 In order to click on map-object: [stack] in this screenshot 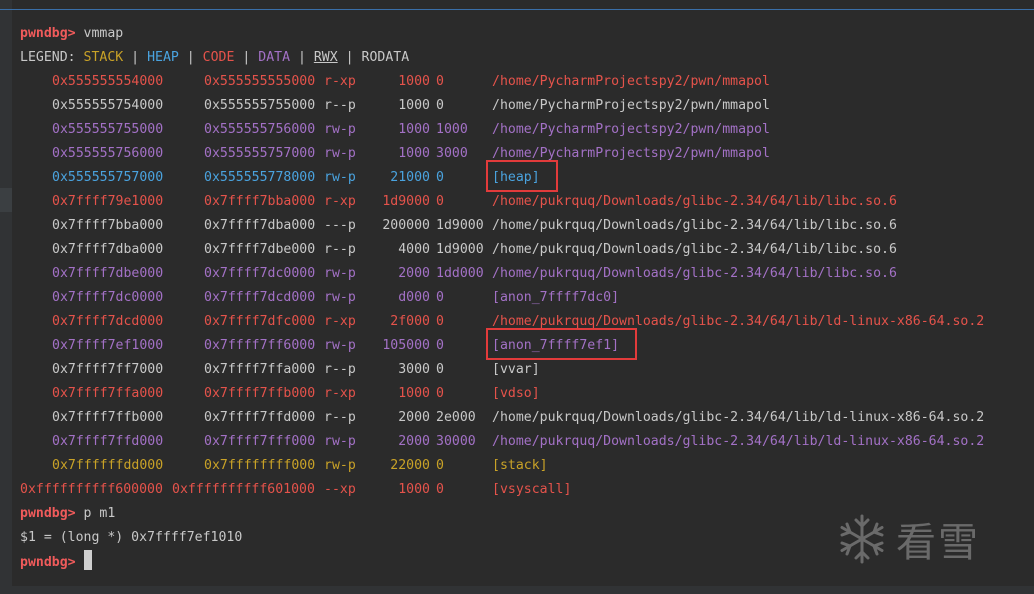, I will do `click(520, 465)`.